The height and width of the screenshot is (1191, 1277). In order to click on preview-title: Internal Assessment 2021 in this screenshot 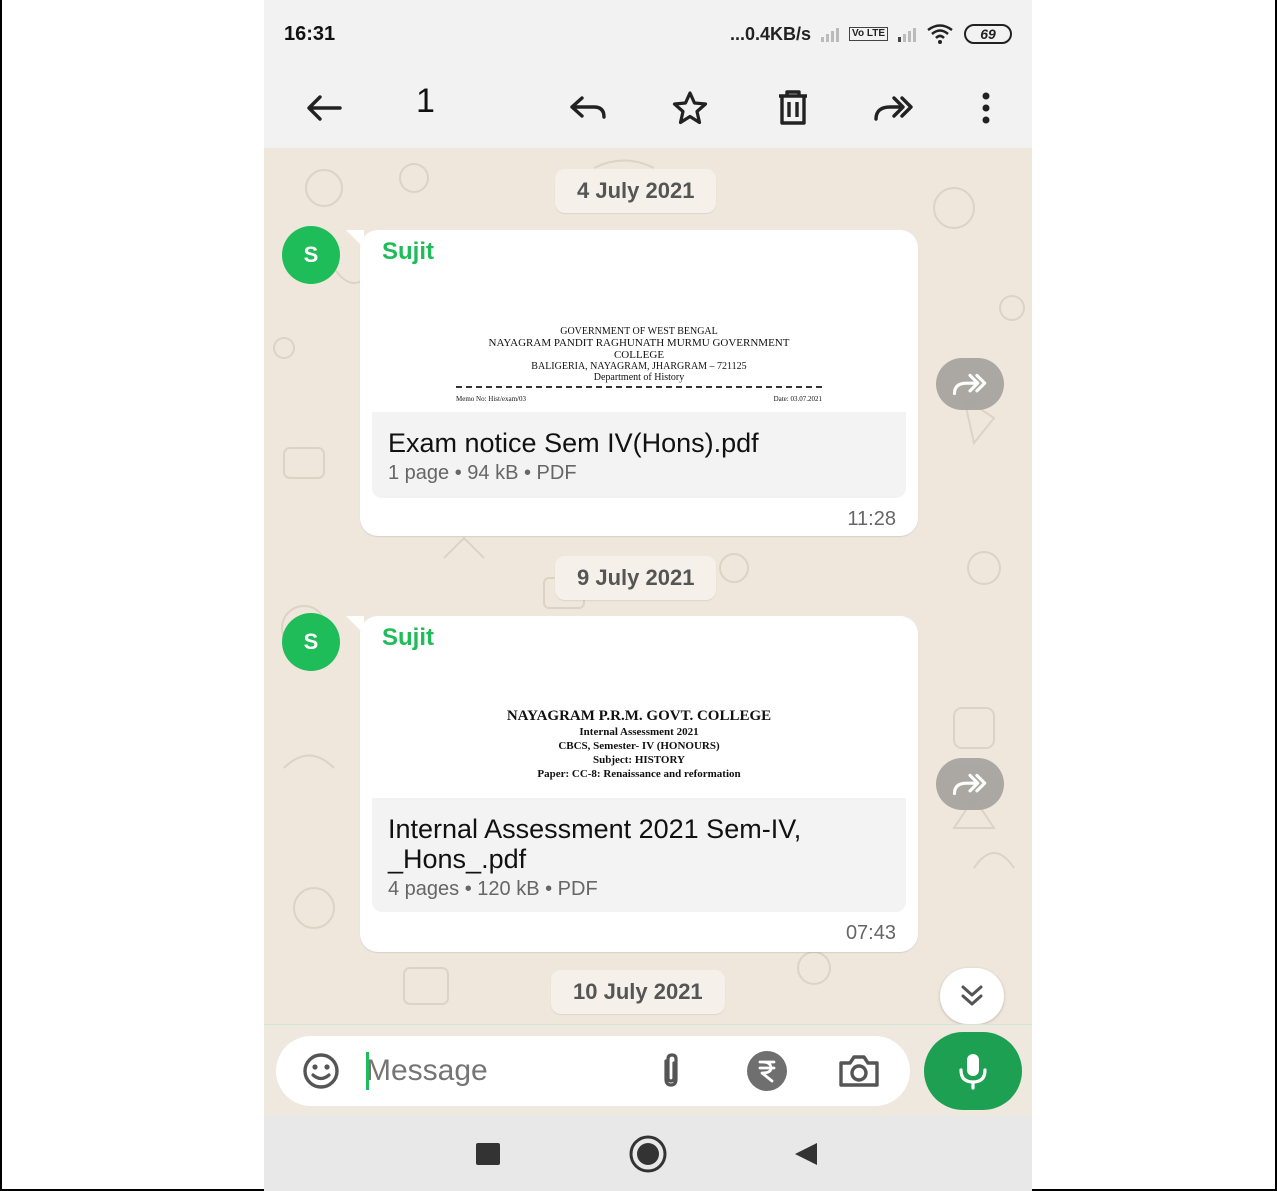, I will do `click(639, 732)`.